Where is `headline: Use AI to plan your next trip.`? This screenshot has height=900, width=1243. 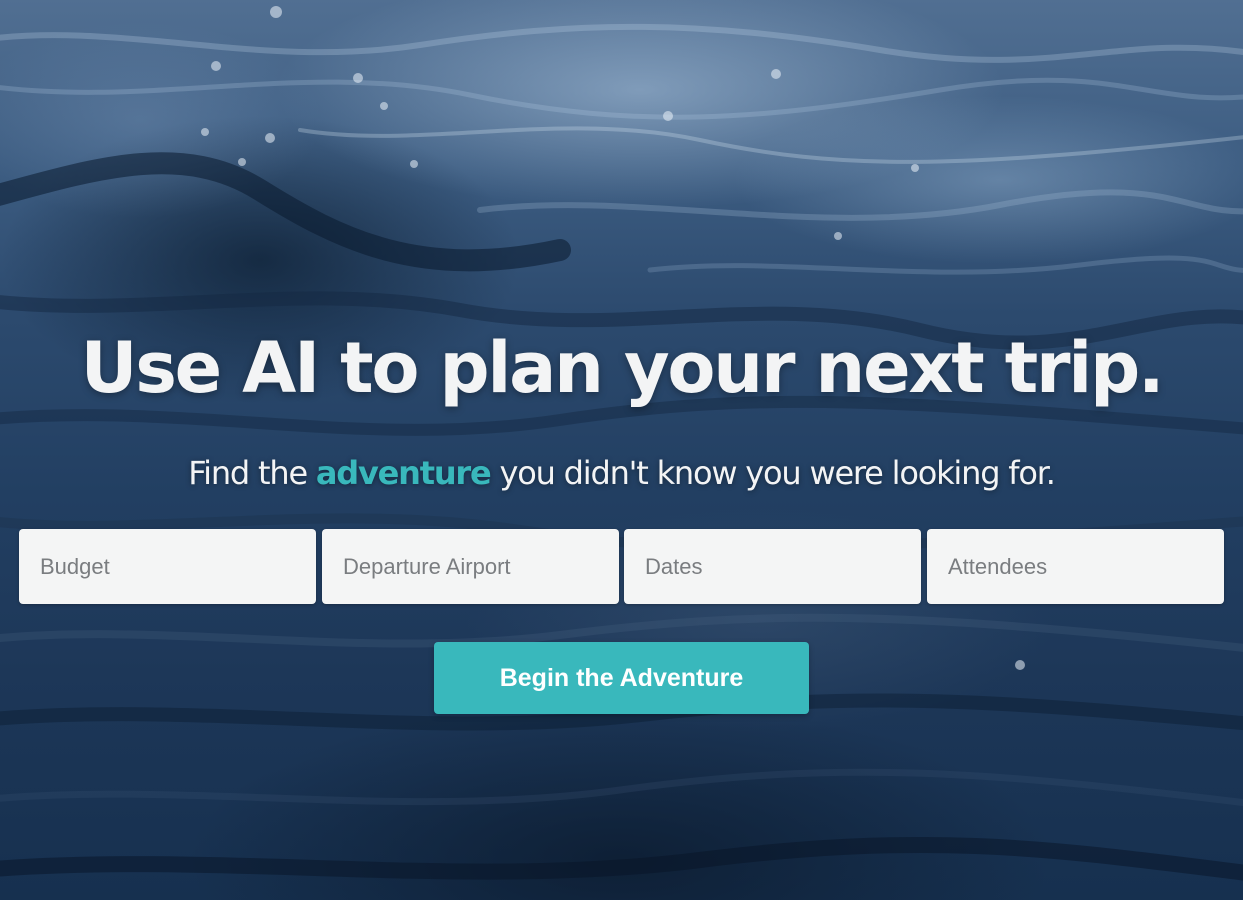 headline: Use AI to plan your next trip. is located at coordinates (622, 368).